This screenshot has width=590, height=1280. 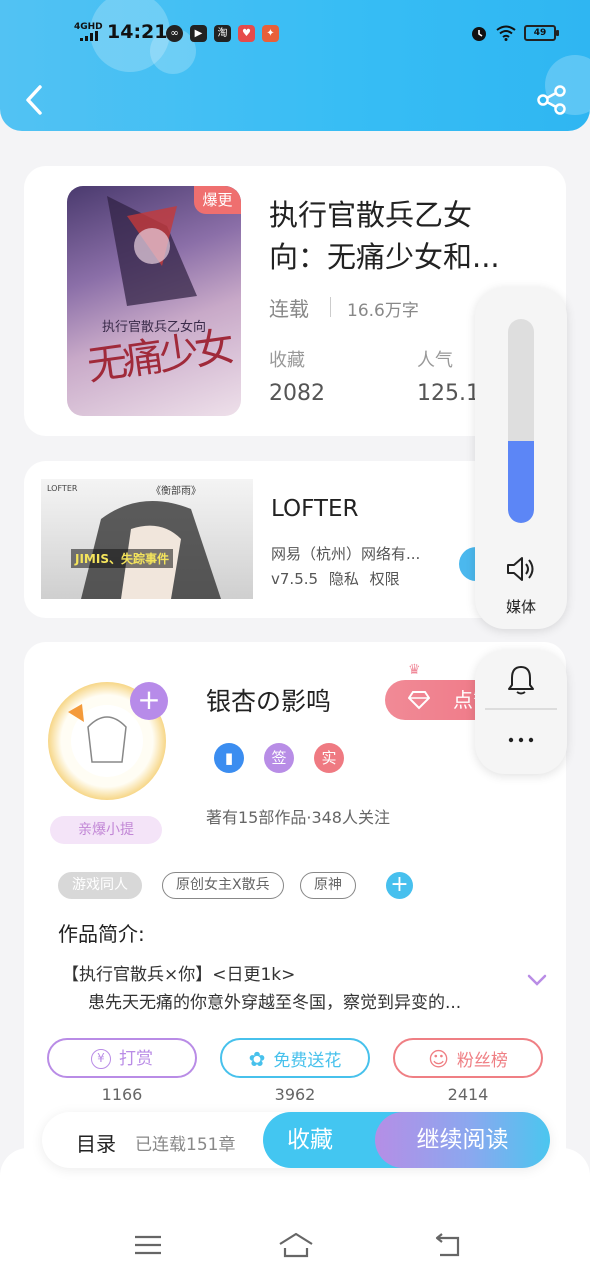 I want to click on taobao-icon: 淘, so click(x=222, y=33).